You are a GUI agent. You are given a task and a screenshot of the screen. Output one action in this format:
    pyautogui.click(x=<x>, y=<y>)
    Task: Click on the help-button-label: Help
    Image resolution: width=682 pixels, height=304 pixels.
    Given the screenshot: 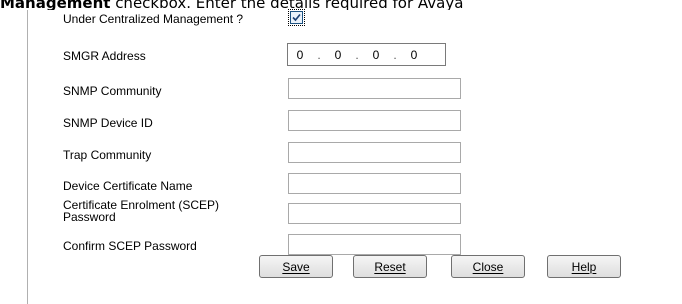 What is the action you would take?
    pyautogui.click(x=584, y=266)
    